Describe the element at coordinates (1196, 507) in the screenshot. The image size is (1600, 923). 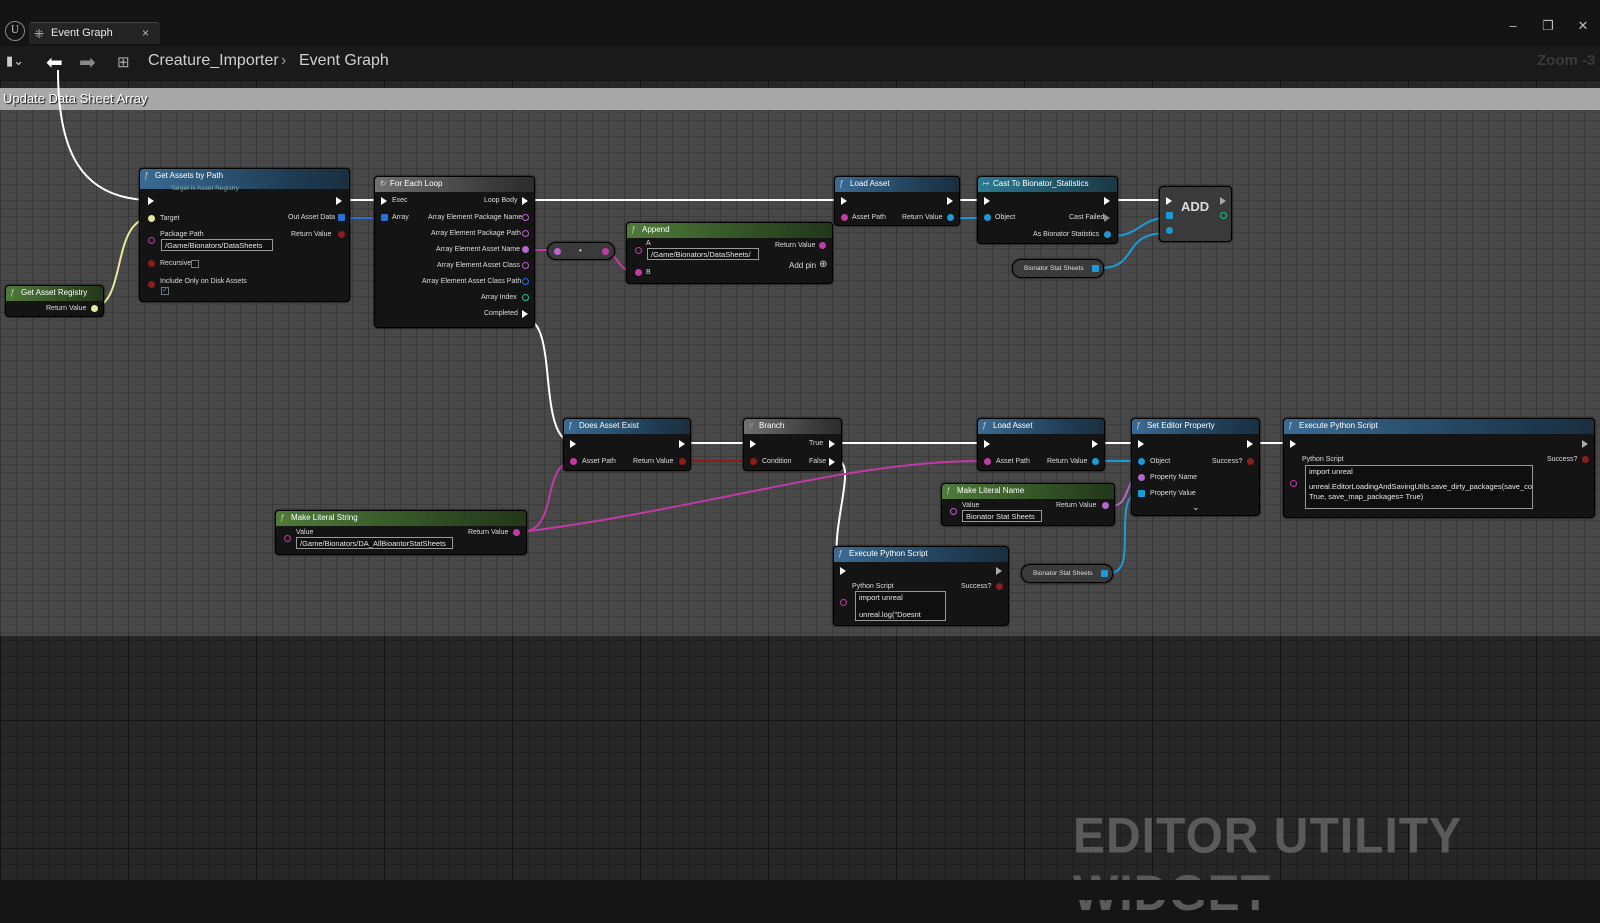
I see `expand-chevron-icon: ⌄` at that location.